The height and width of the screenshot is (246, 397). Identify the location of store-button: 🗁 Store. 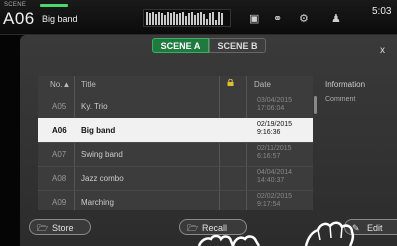
(60, 227).